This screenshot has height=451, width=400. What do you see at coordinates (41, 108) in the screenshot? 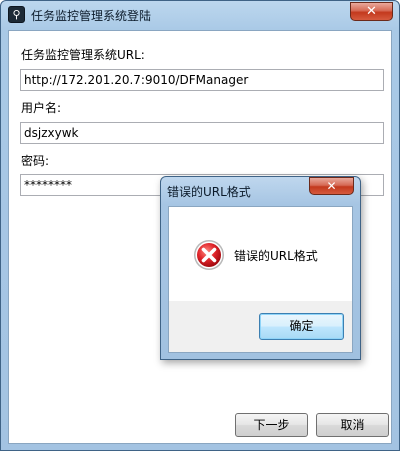
I see `username-label: 用户名:` at bounding box center [41, 108].